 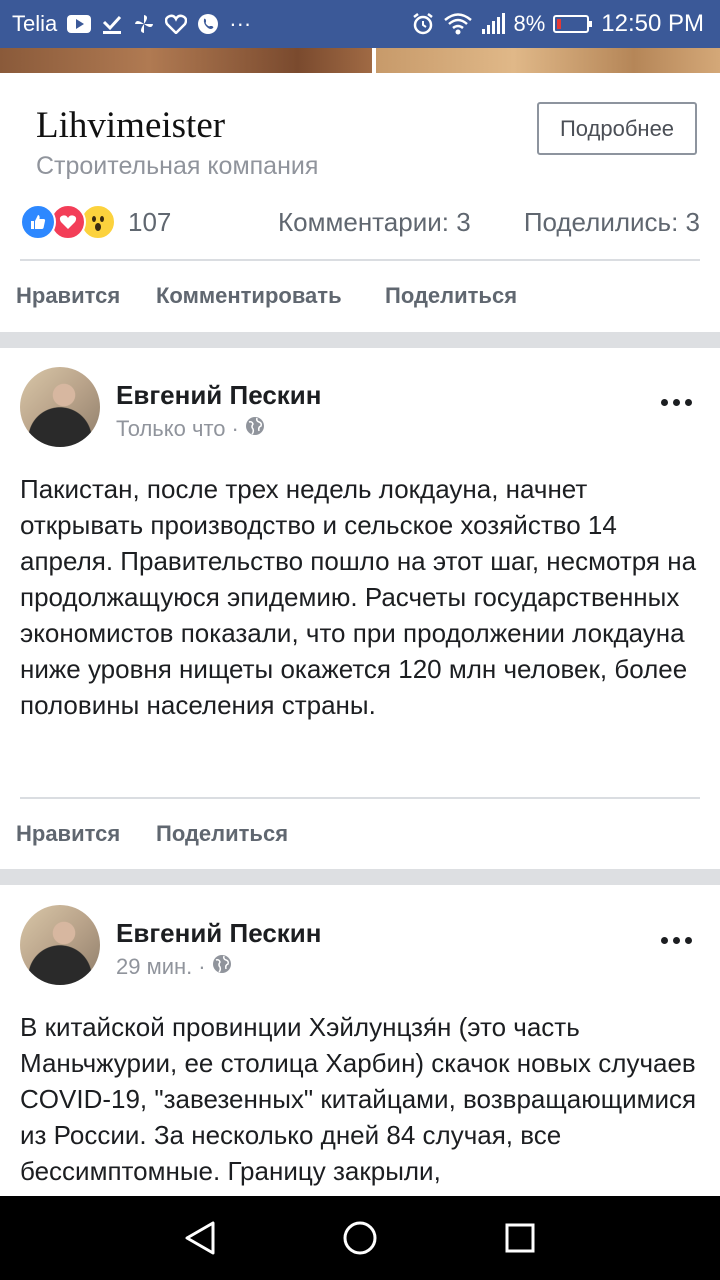 What do you see at coordinates (652, 23) in the screenshot?
I see `clock: 12:50 PM` at bounding box center [652, 23].